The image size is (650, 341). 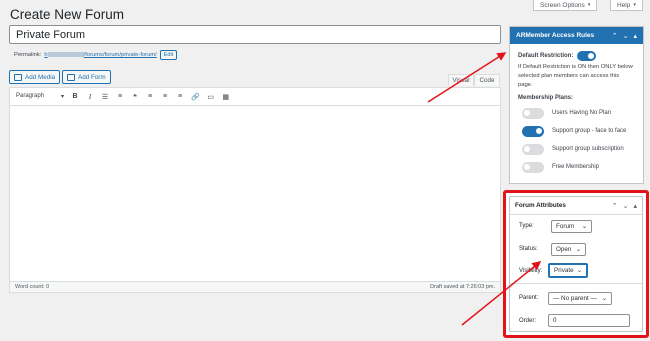 I want to click on add-media-button: Add Media, so click(x=35, y=77).